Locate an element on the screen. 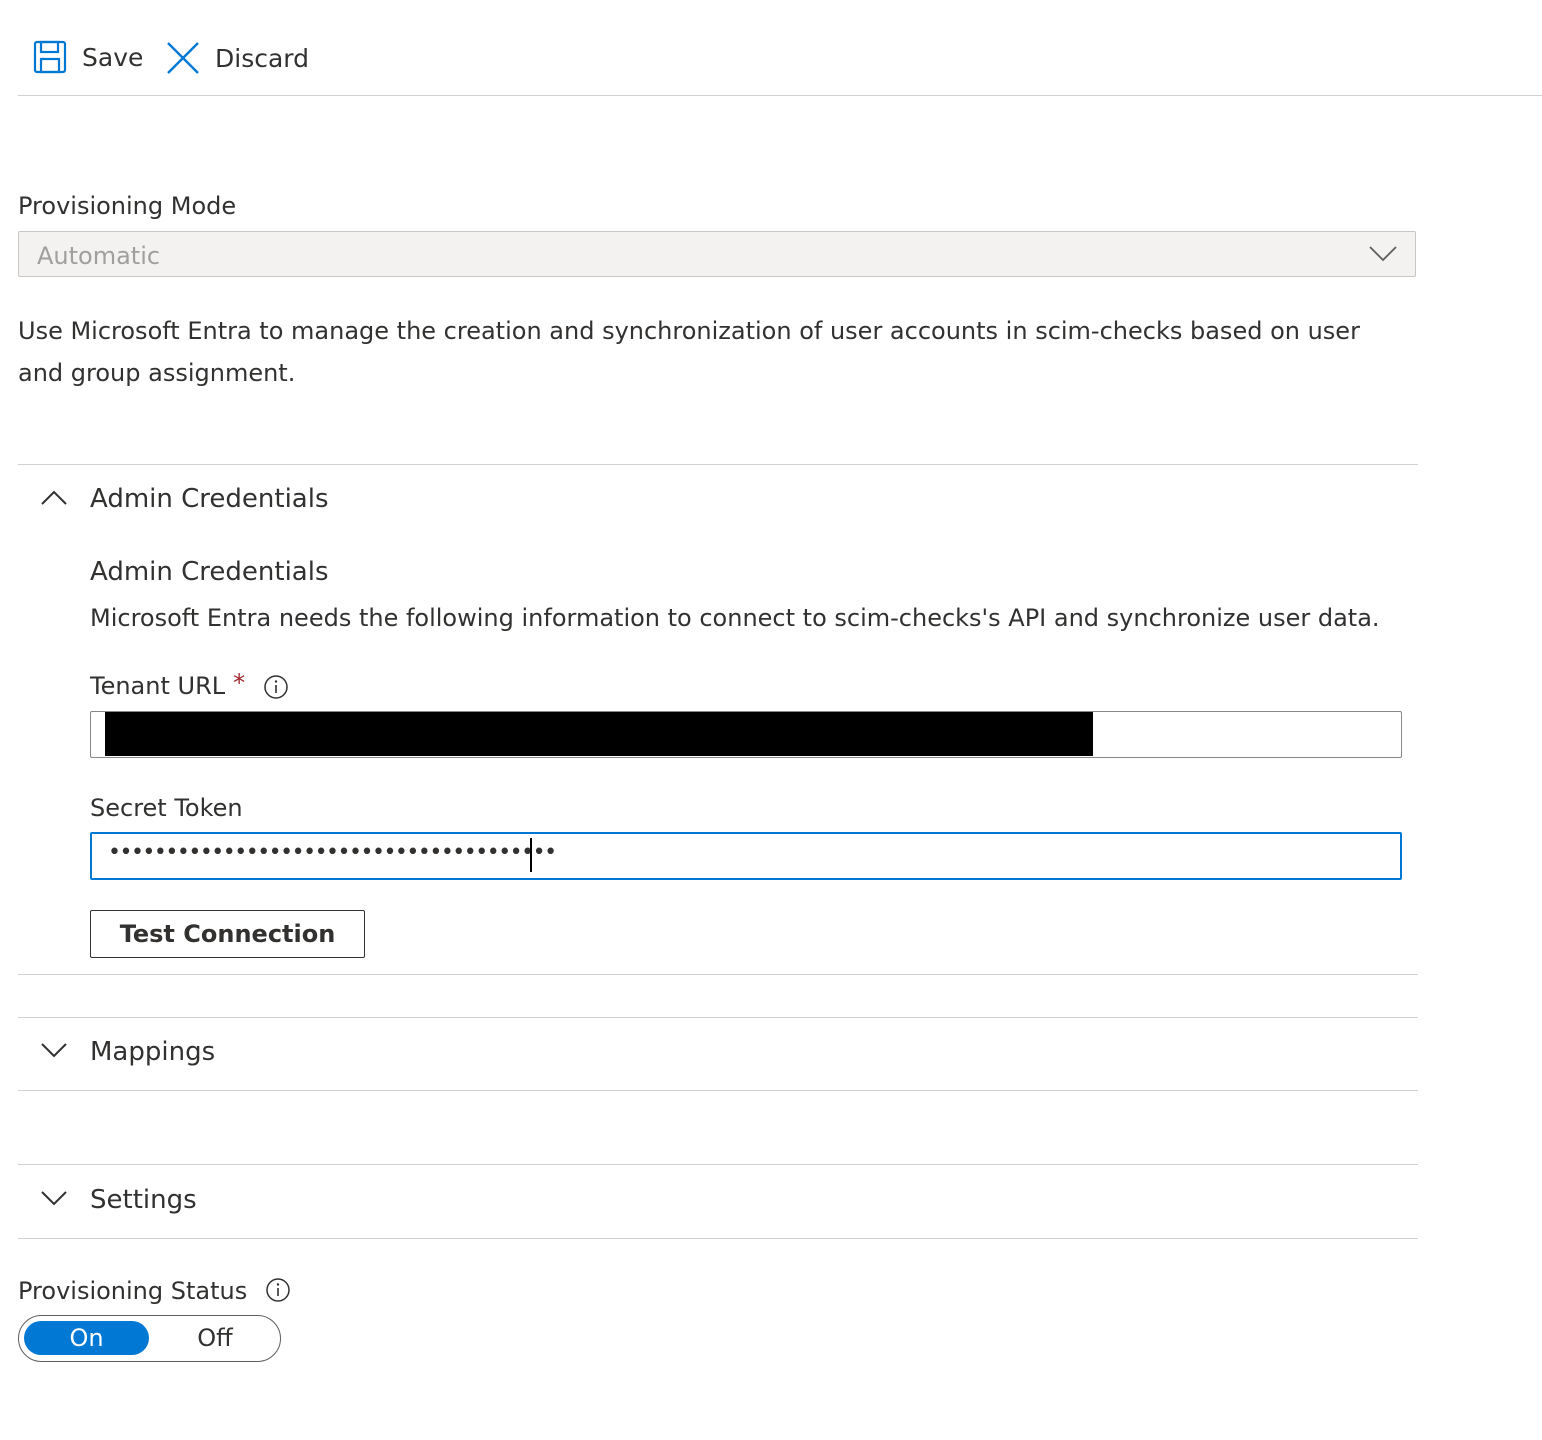 The width and height of the screenshot is (1542, 1440). admin-credentials-section-title: Admin Credentials is located at coordinates (209, 499).